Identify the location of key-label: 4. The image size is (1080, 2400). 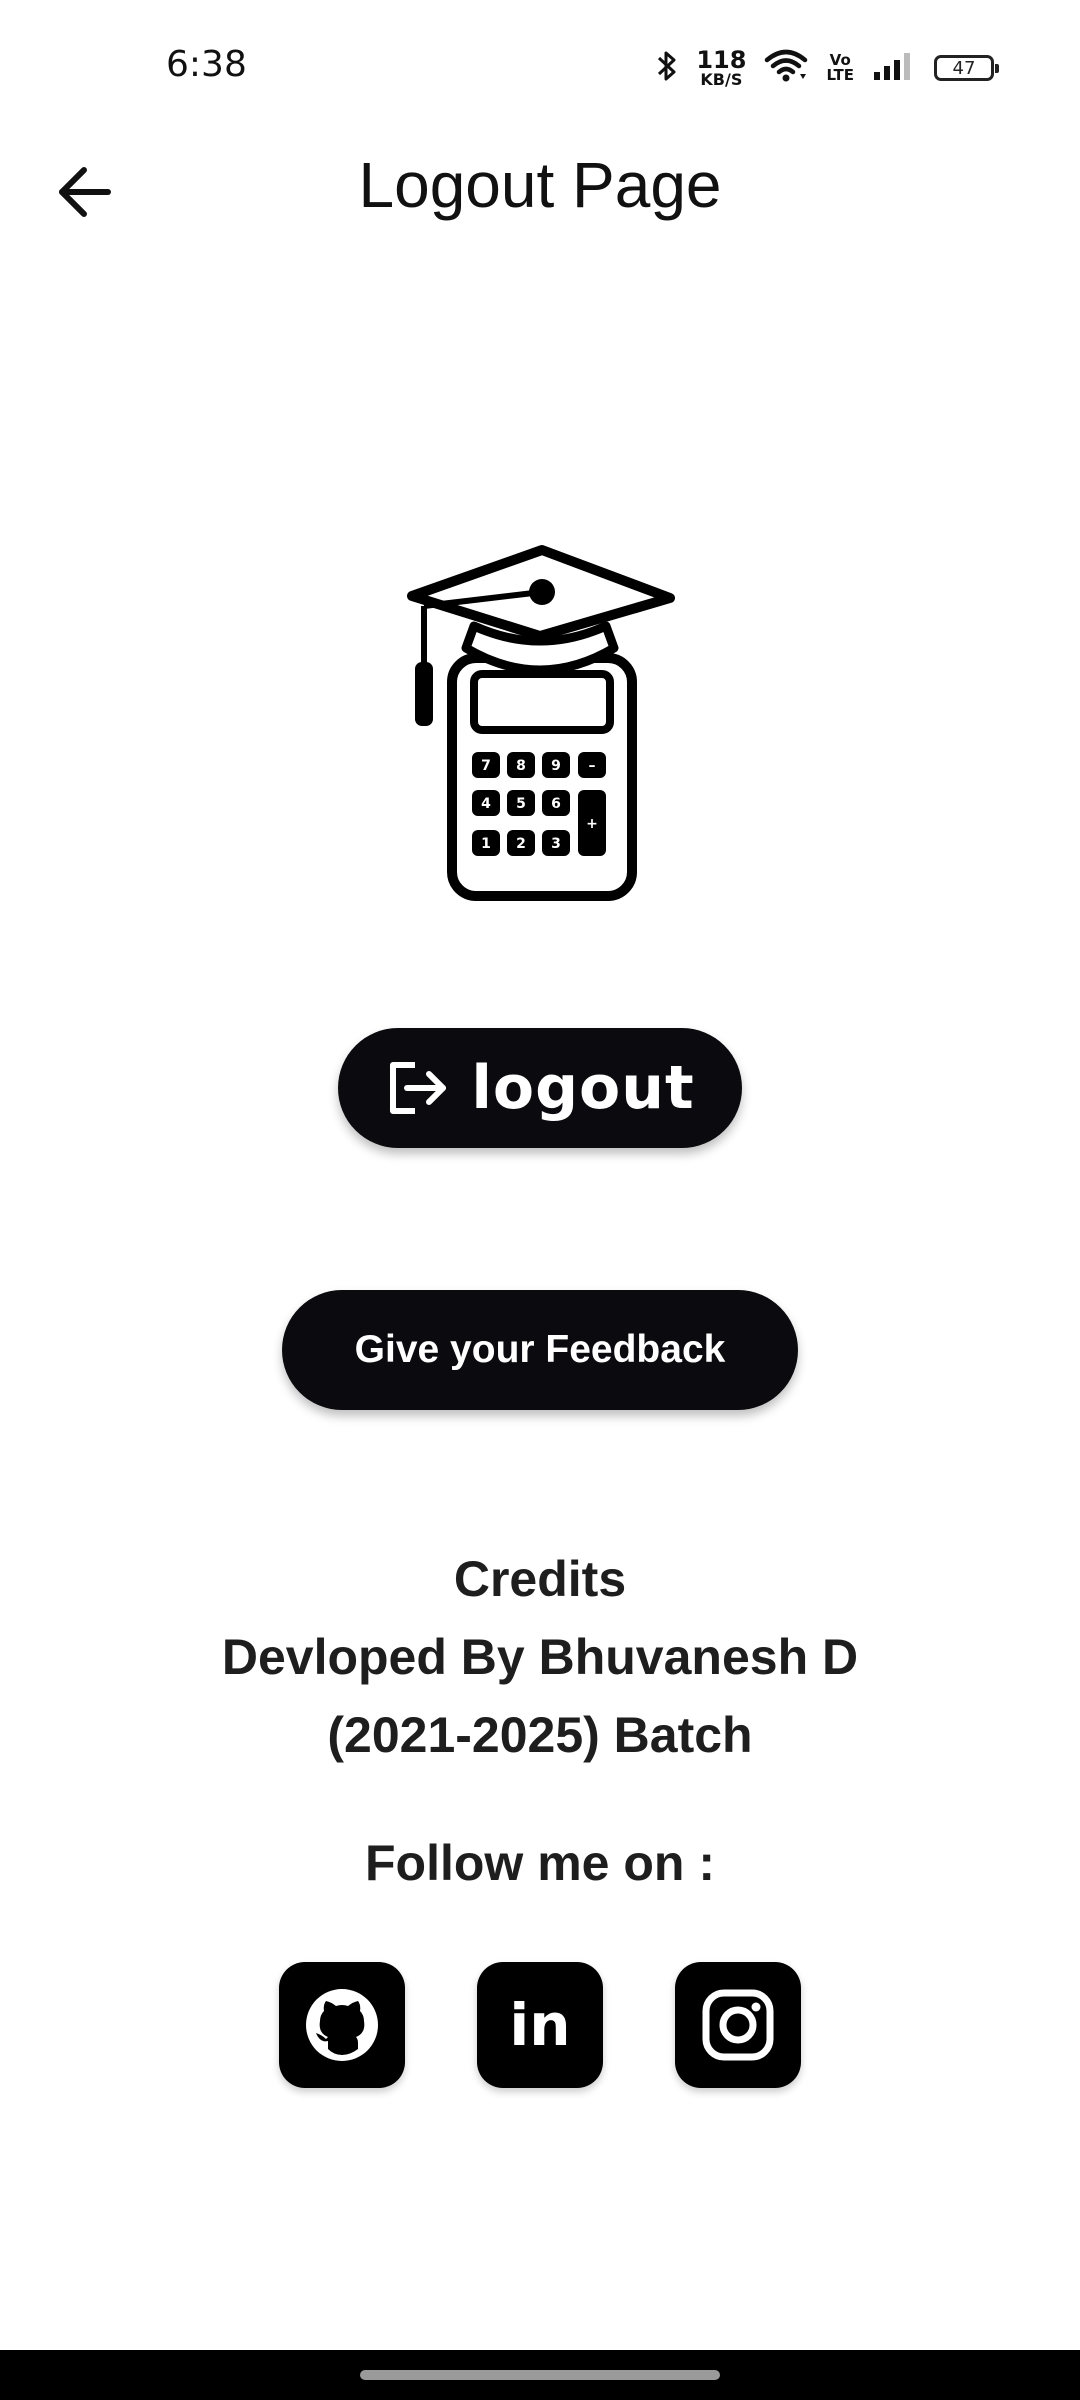
(486, 804).